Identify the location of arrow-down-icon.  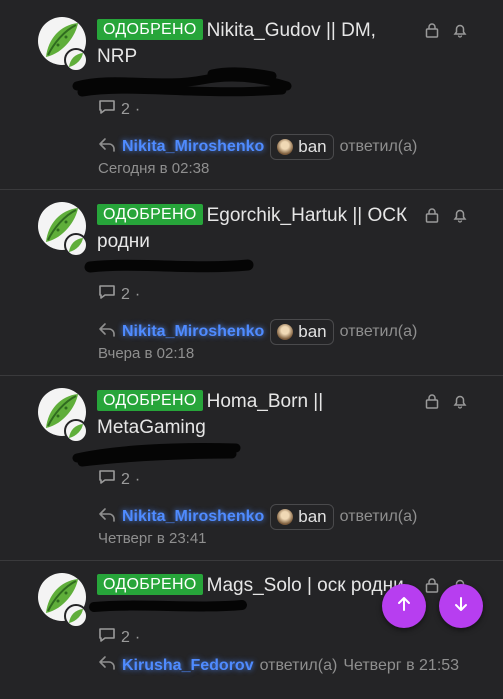
(461, 606).